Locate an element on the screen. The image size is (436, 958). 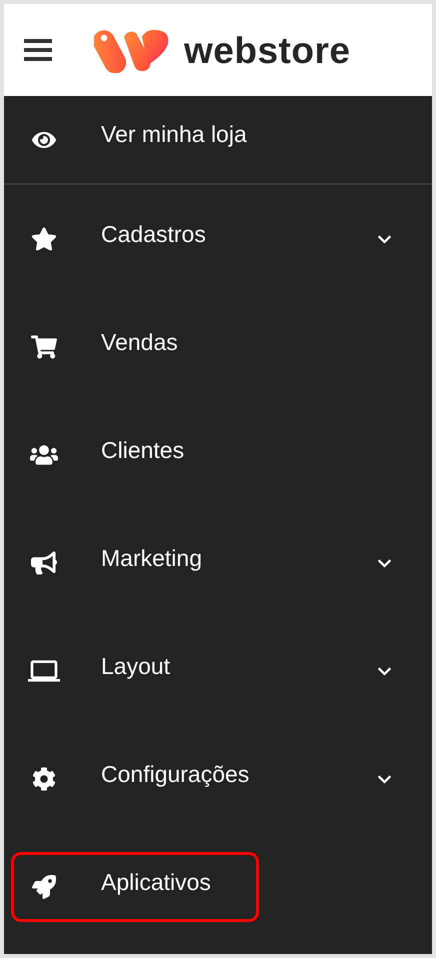
star-icon is located at coordinates (44, 239).